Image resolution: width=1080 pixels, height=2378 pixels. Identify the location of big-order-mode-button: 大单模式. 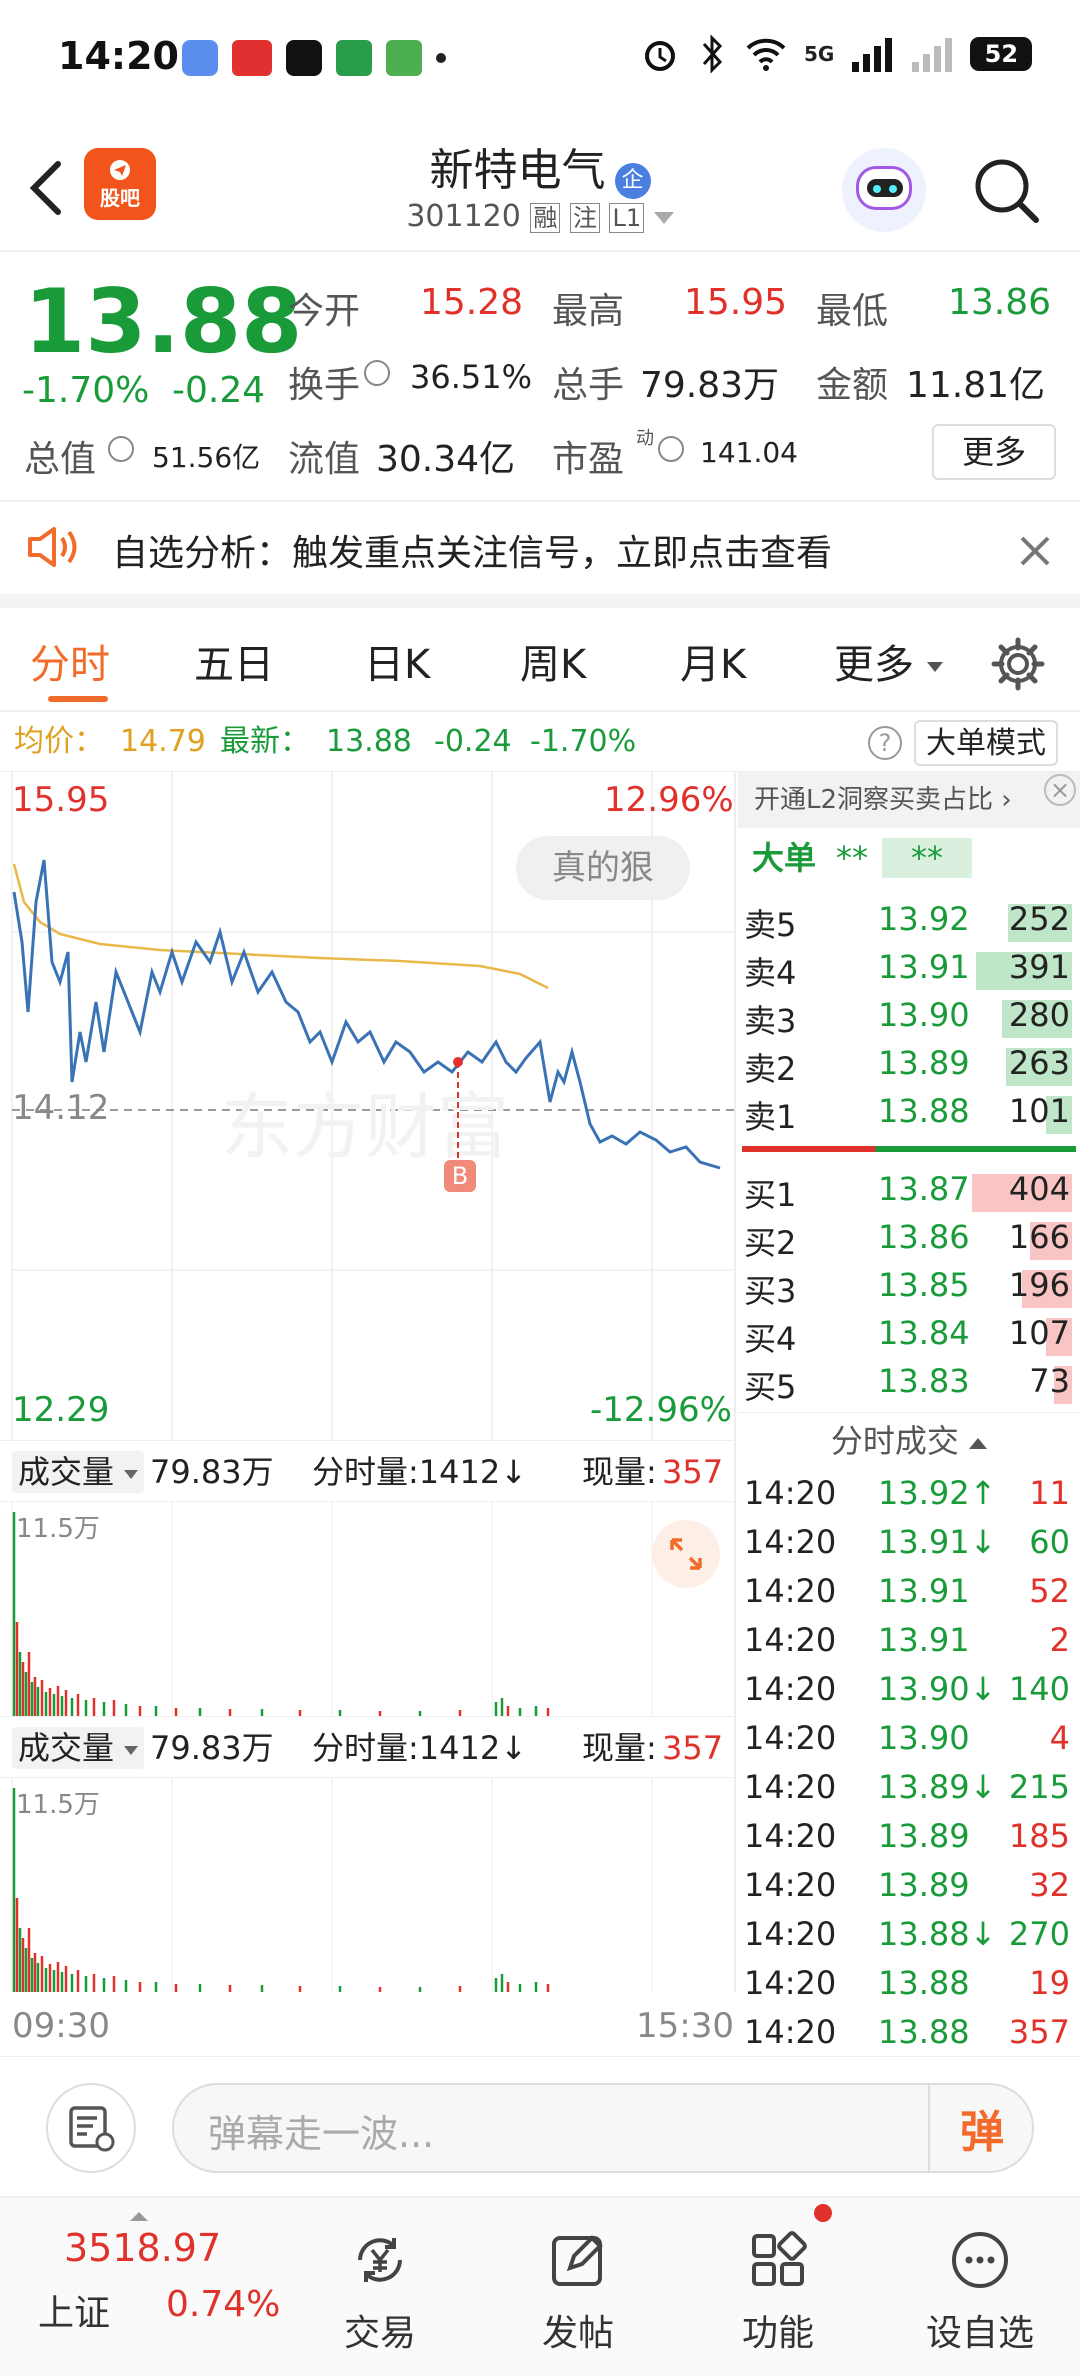
(986, 743).